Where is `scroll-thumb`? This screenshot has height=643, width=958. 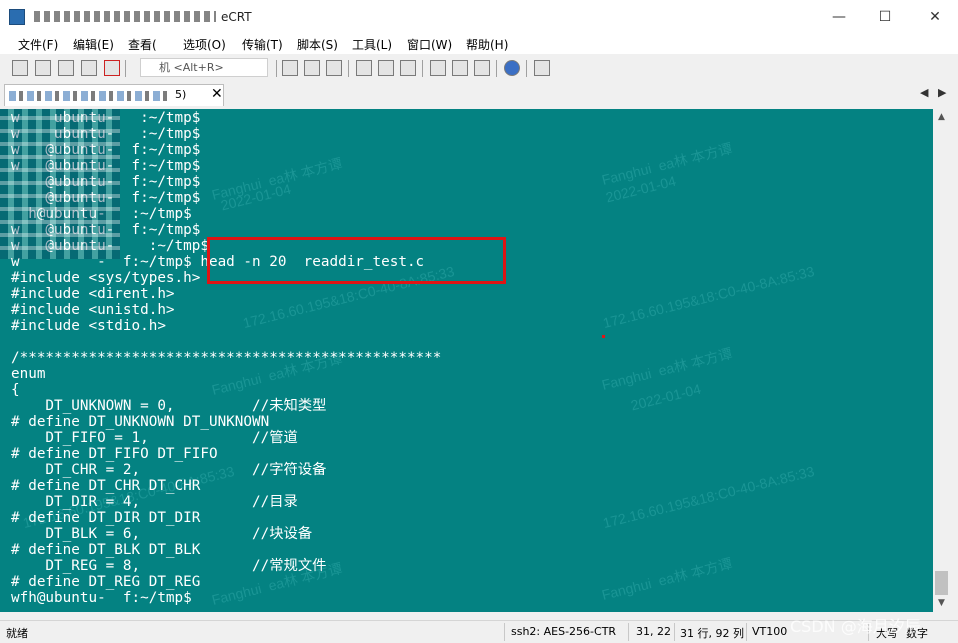
scroll-thumb is located at coordinates (941, 583).